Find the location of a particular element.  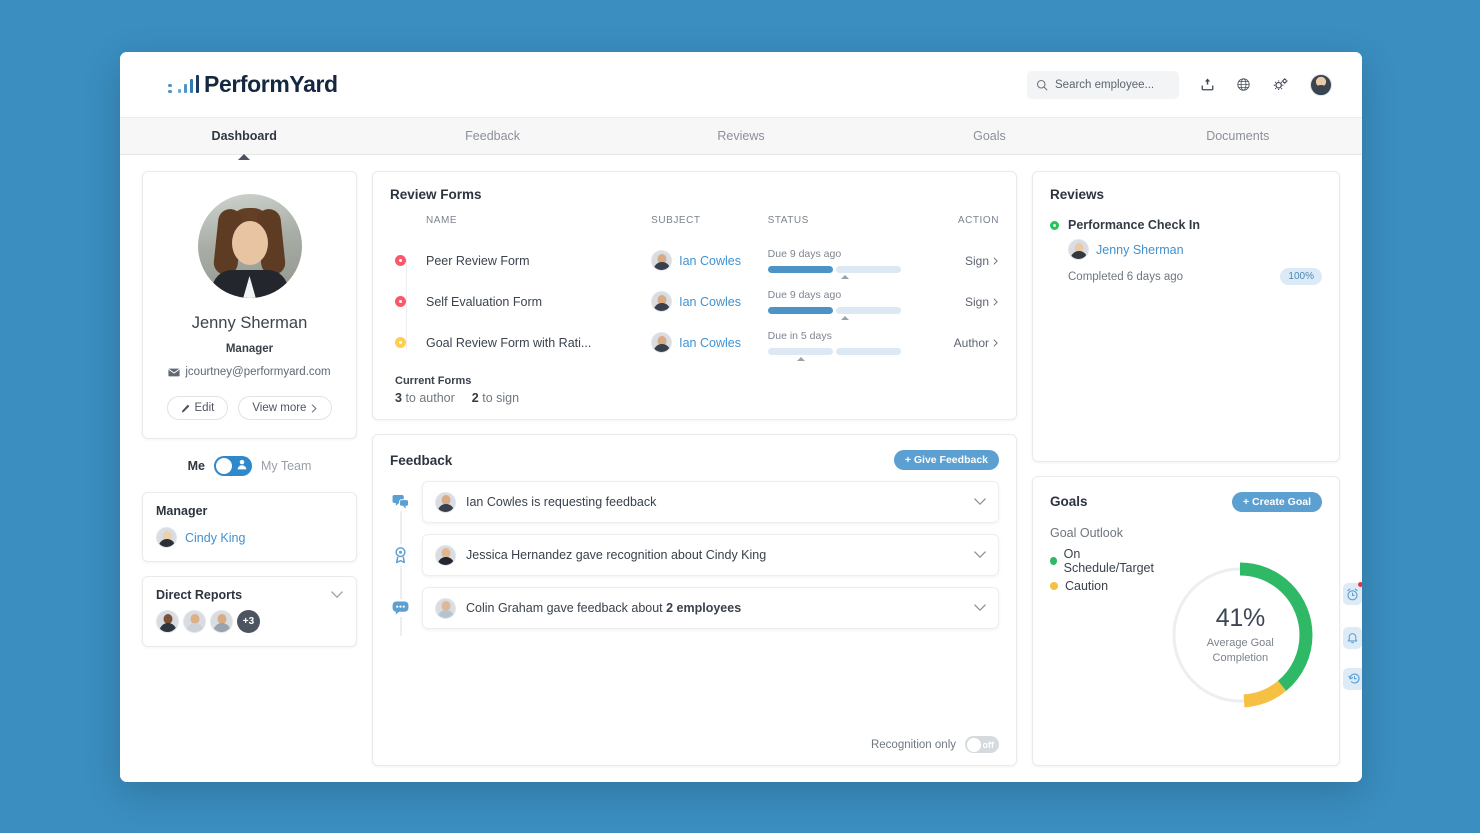

current-forms-title: Current Forms is located at coordinates (433, 381).